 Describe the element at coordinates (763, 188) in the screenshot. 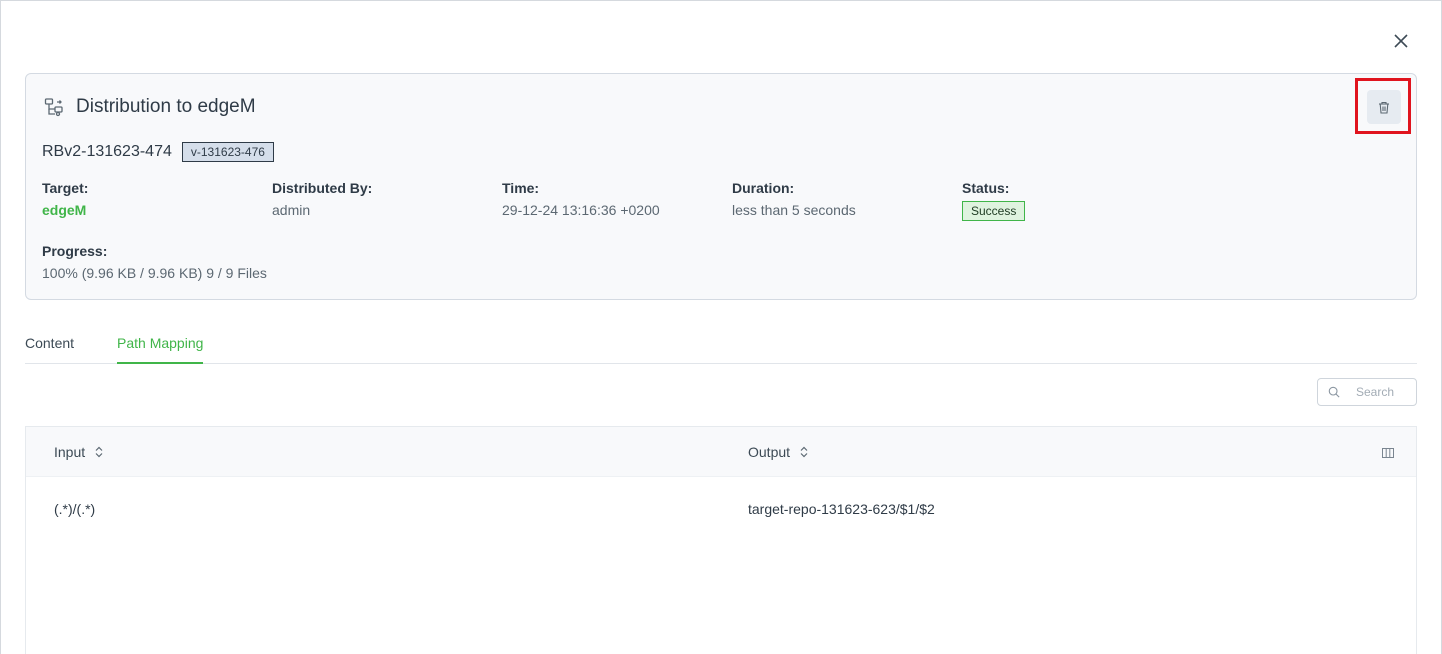

I see `duration-label: Duration:` at that location.